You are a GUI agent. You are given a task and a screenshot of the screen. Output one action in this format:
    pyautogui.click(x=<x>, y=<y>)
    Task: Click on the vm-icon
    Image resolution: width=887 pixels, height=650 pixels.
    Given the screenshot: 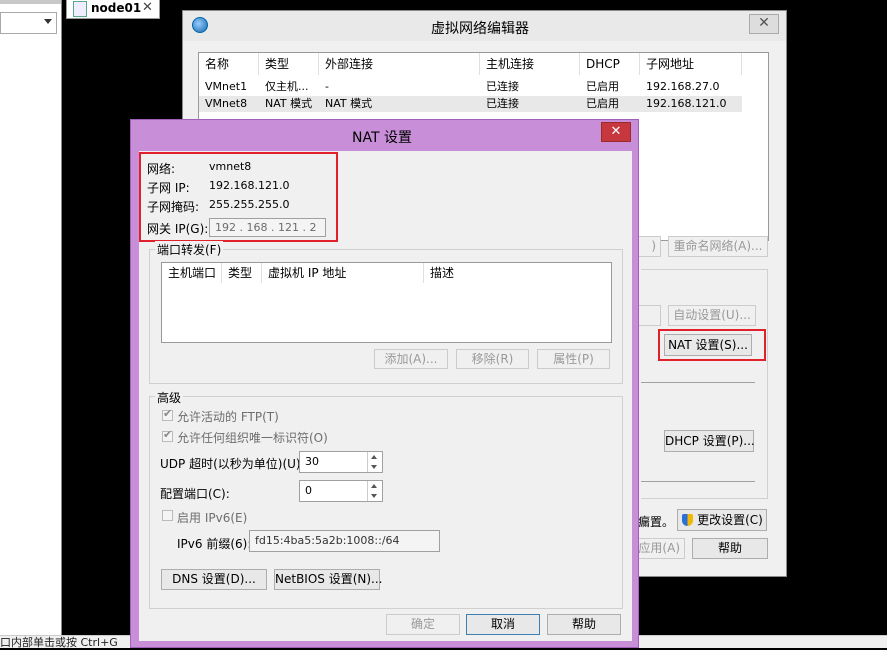 What is the action you would take?
    pyautogui.click(x=80, y=9)
    